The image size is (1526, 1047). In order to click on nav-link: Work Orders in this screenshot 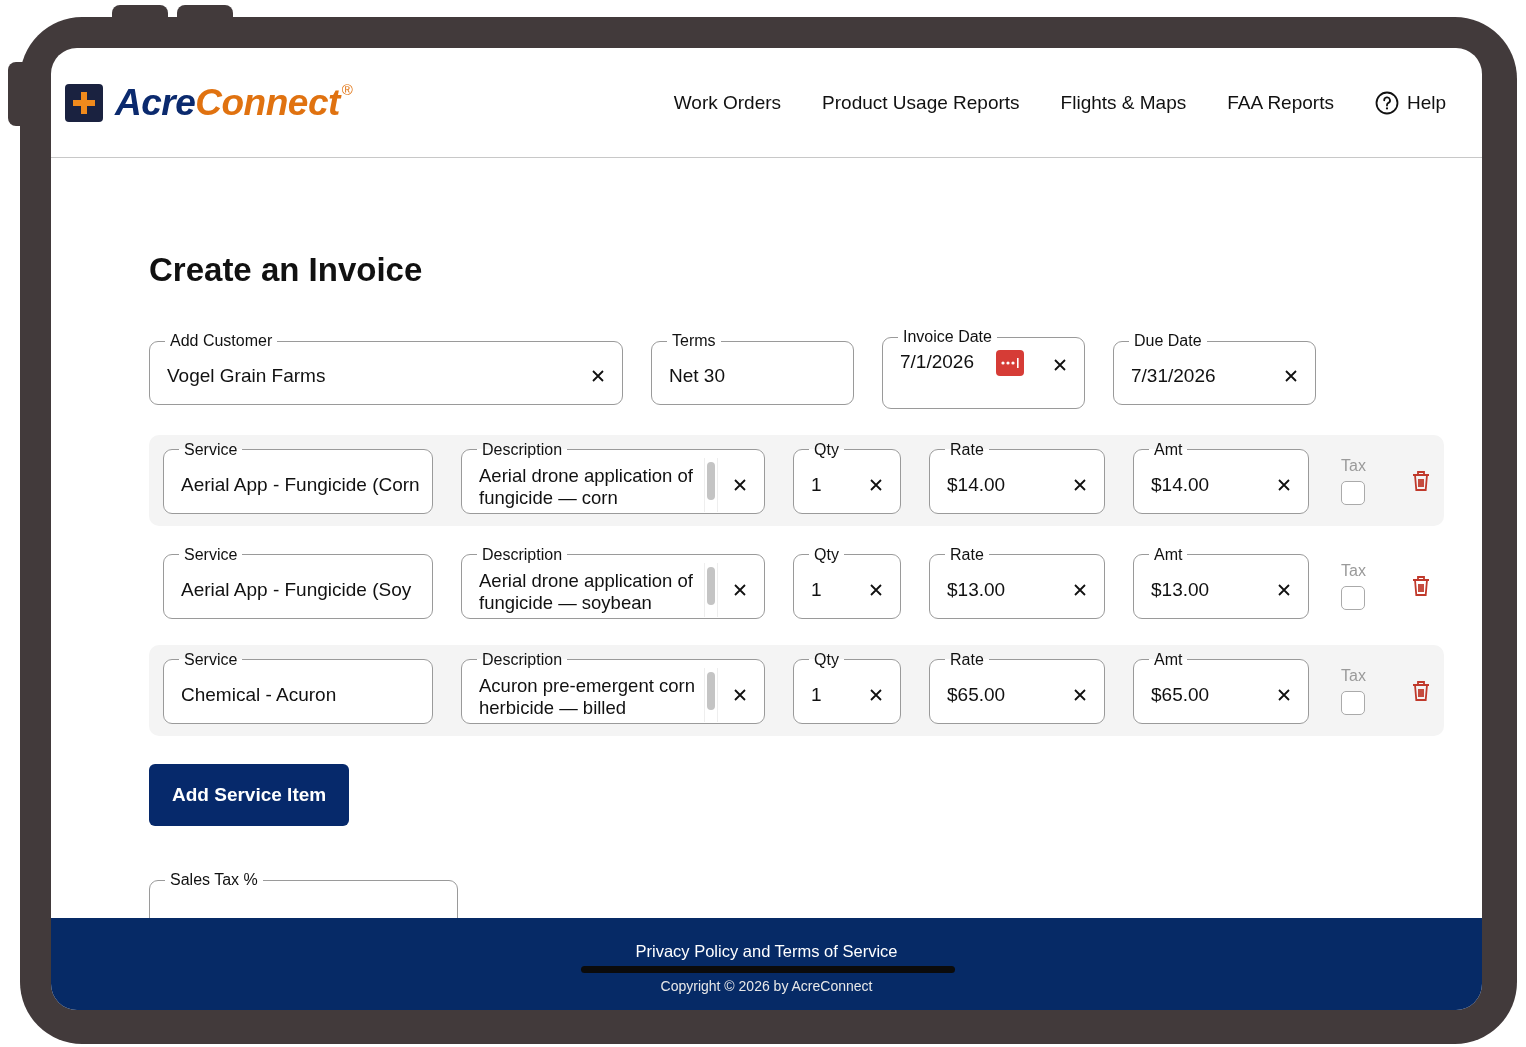, I will do `click(727, 102)`.